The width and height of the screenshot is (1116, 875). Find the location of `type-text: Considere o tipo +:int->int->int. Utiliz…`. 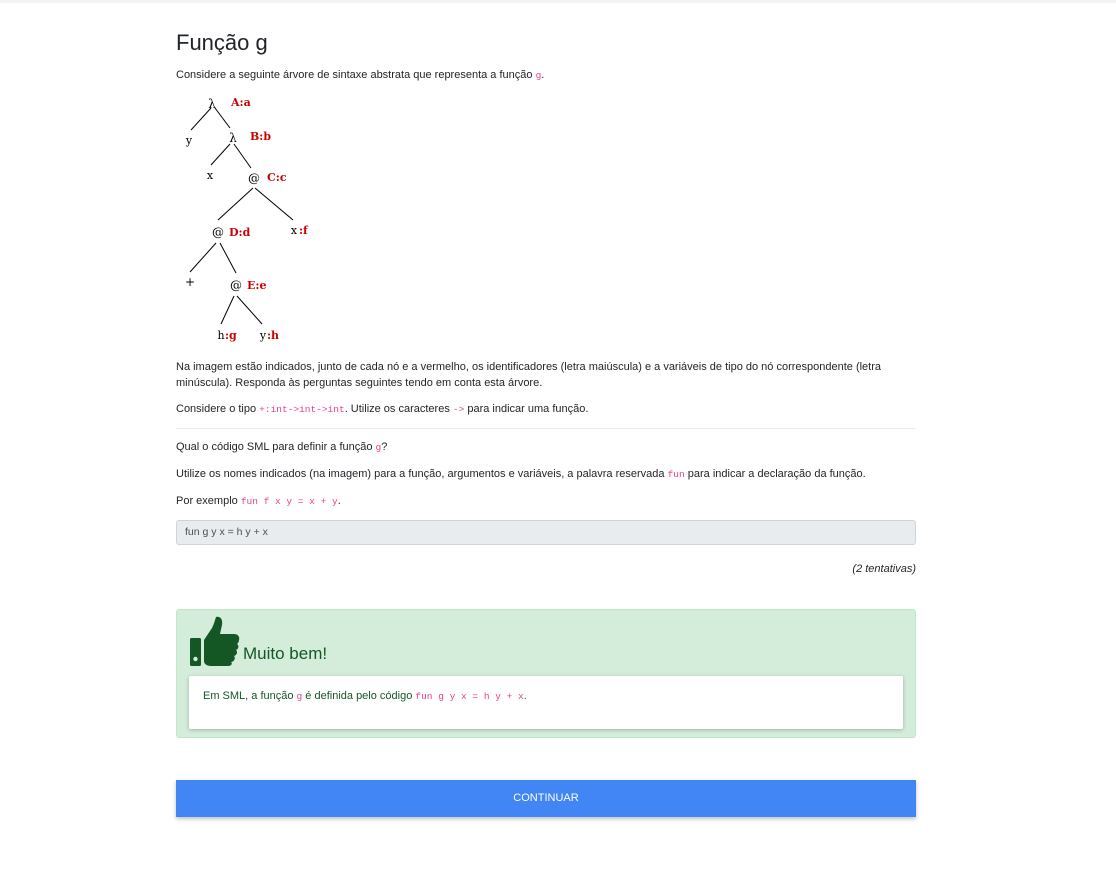

type-text: Considere o tipo +:int->int->int. Utiliz… is located at coordinates (382, 409).